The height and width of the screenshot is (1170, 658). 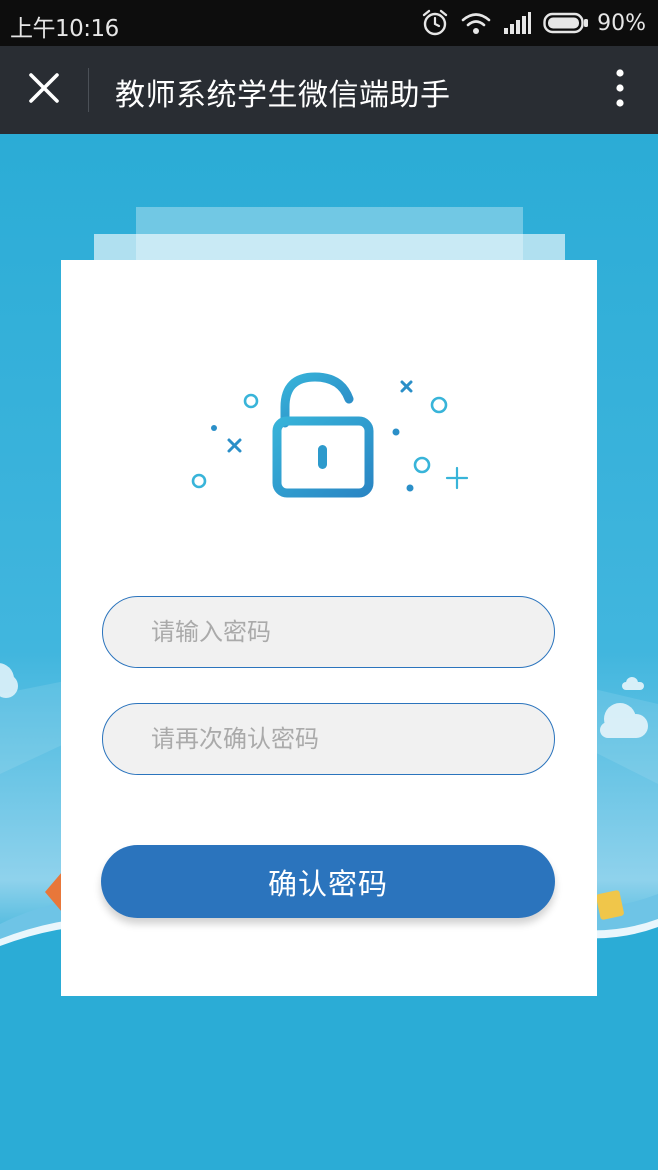 I want to click on confirm-password-label: 确认密码, so click(x=327, y=883).